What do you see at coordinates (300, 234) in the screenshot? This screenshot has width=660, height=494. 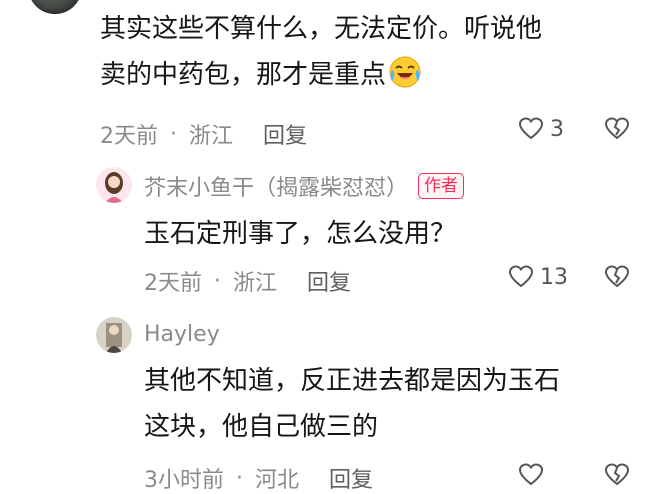 I see `comment-2-text: 玉石定刑事了，怎么没用？` at bounding box center [300, 234].